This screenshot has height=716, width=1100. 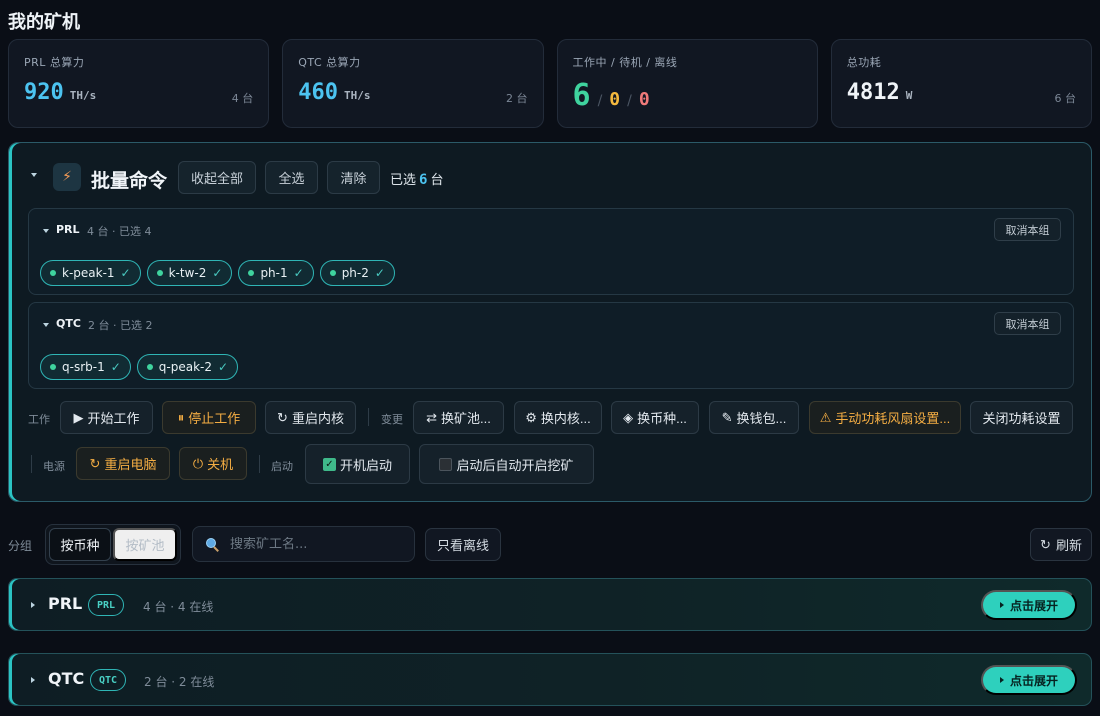 I want to click on miner-name: ph-2, so click(x=355, y=273).